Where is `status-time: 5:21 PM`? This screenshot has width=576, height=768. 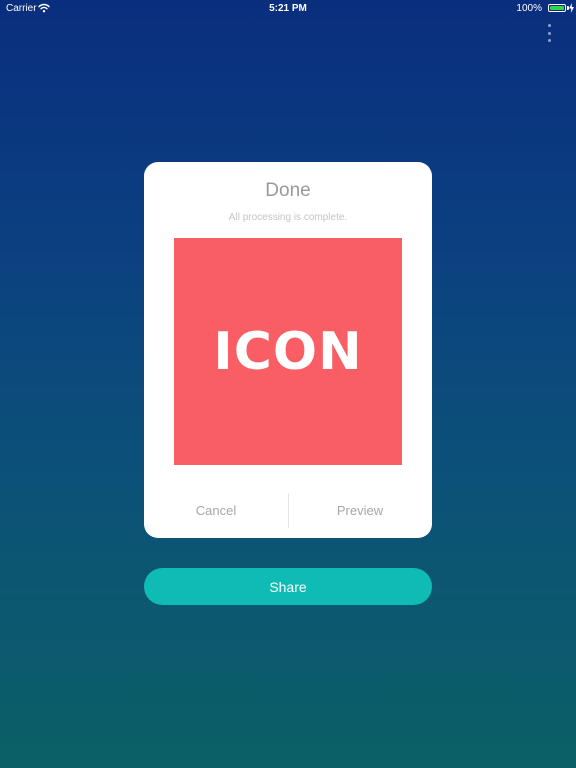 status-time: 5:21 PM is located at coordinates (288, 8).